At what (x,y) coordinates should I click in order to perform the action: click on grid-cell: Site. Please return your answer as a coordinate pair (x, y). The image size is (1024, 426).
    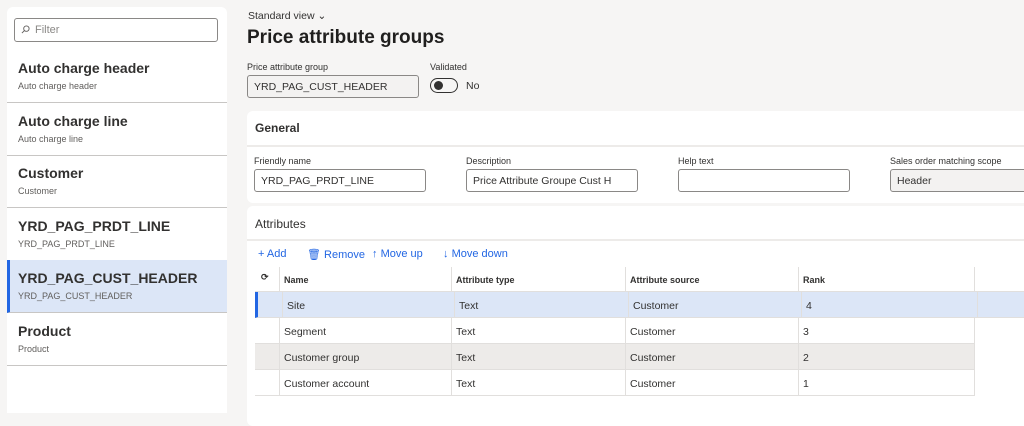
    Looking at the image, I should click on (369, 304).